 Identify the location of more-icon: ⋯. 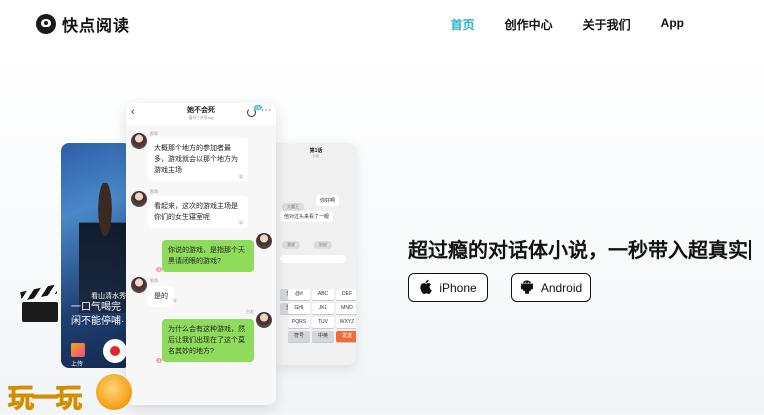
(266, 110).